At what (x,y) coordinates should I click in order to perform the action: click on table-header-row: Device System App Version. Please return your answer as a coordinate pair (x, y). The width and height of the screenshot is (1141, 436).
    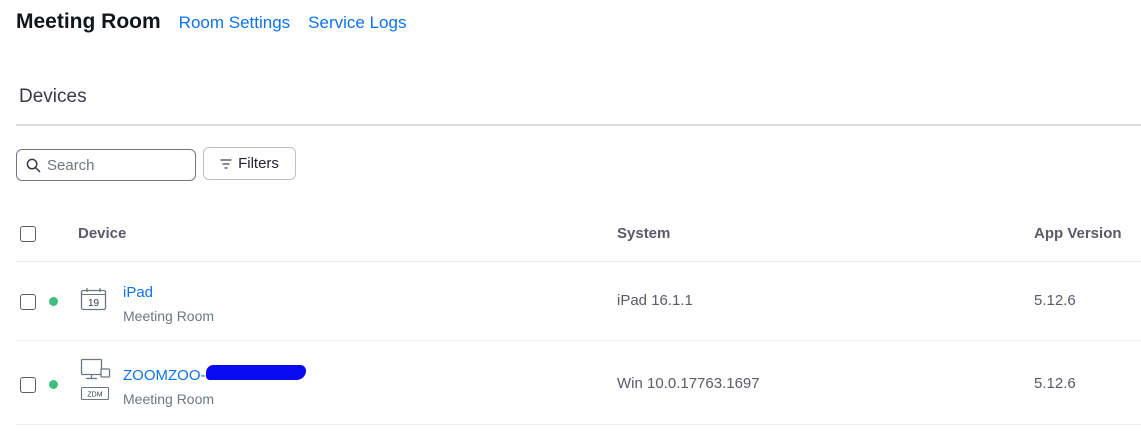
    Looking at the image, I should click on (578, 234).